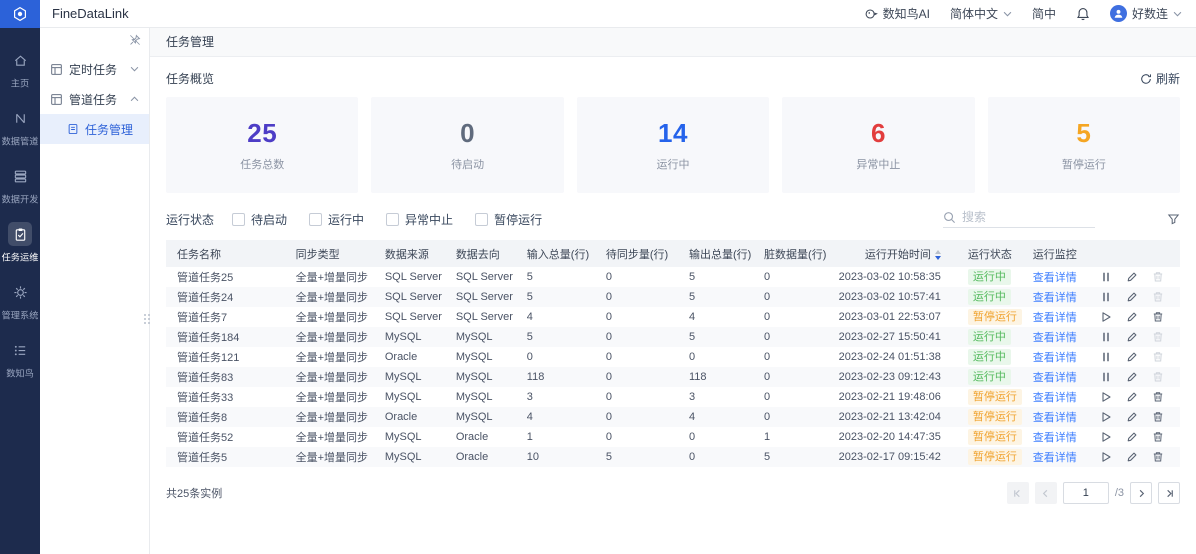 The image size is (1196, 554). I want to click on search-box, so click(1019, 219).